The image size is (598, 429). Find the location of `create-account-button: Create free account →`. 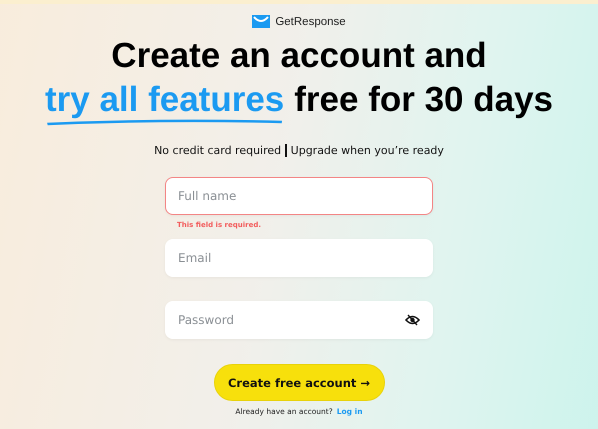

create-account-button: Create free account → is located at coordinates (299, 382).